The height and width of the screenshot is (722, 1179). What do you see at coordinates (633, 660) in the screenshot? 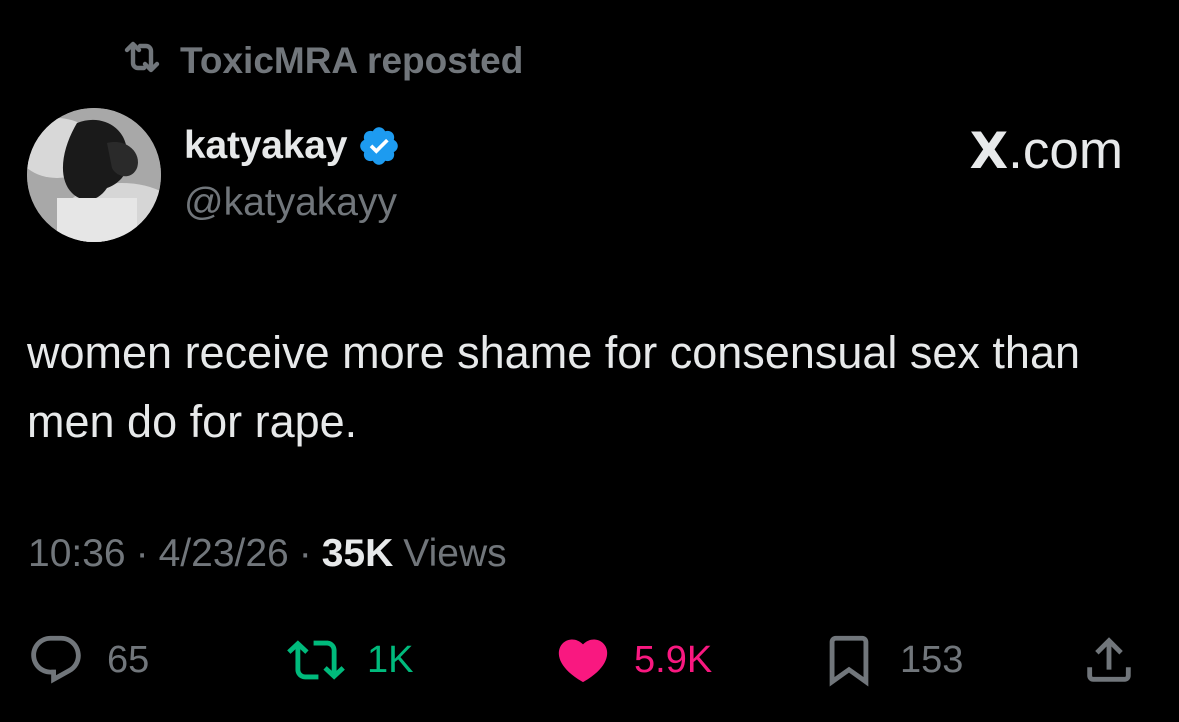
I see `like-button: 5.9K` at bounding box center [633, 660].